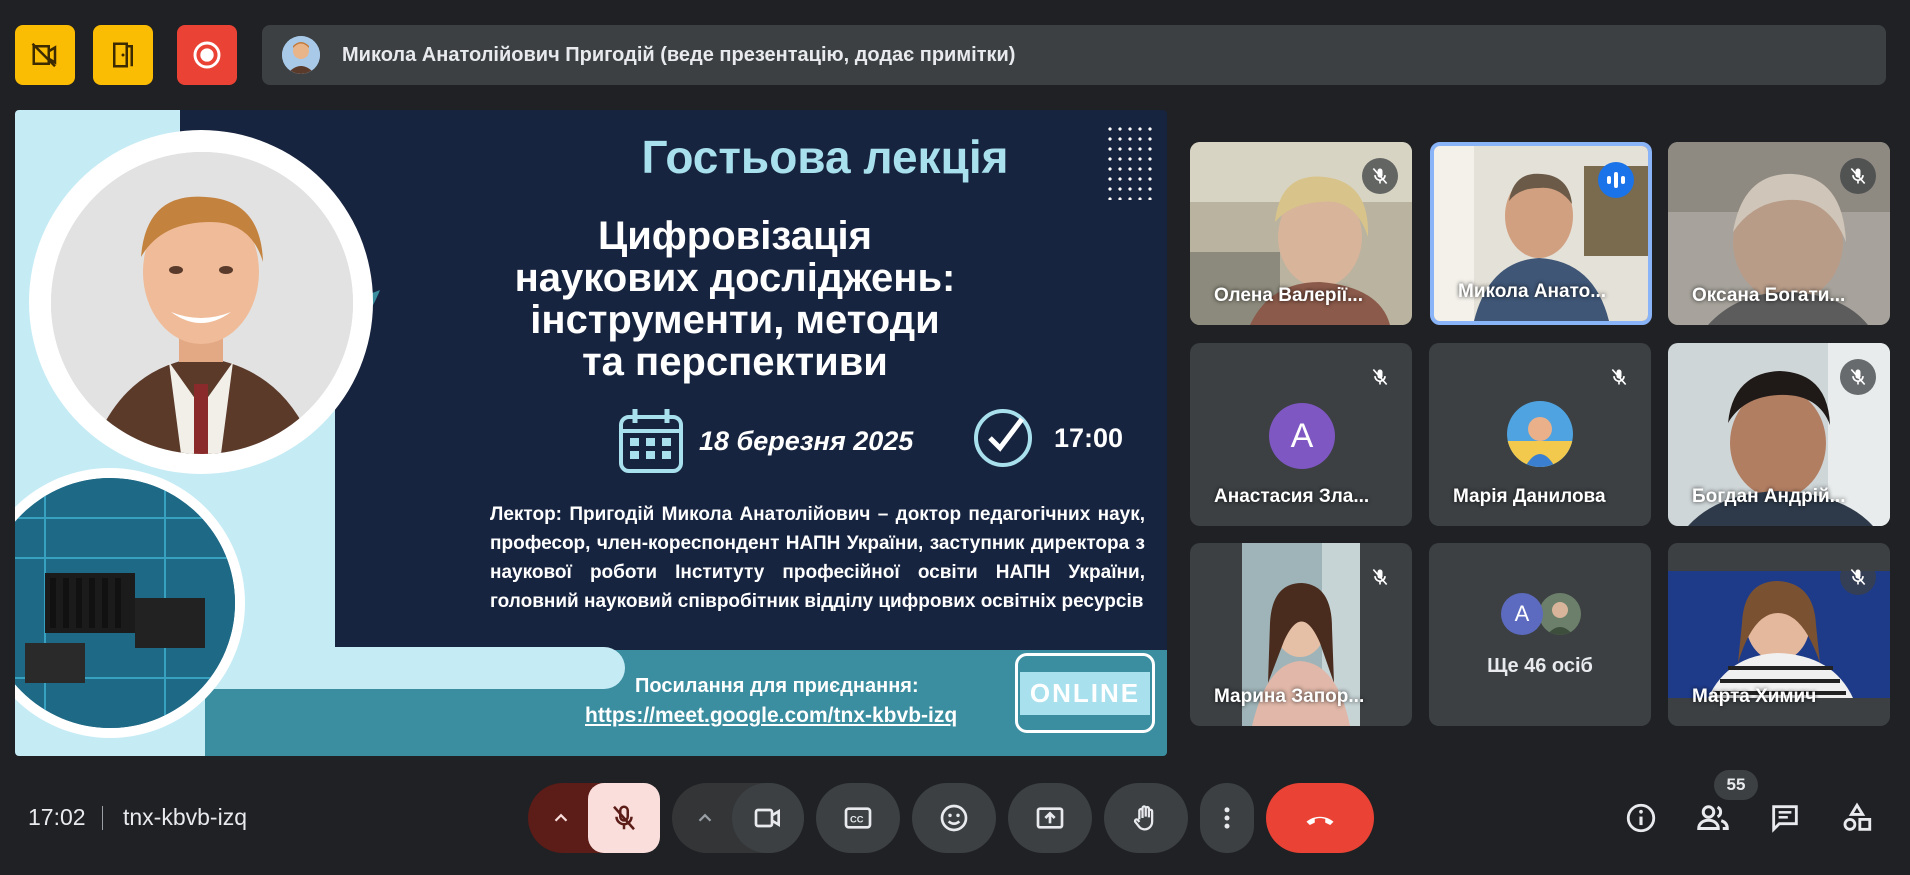  I want to click on present-icon, so click(1050, 818).